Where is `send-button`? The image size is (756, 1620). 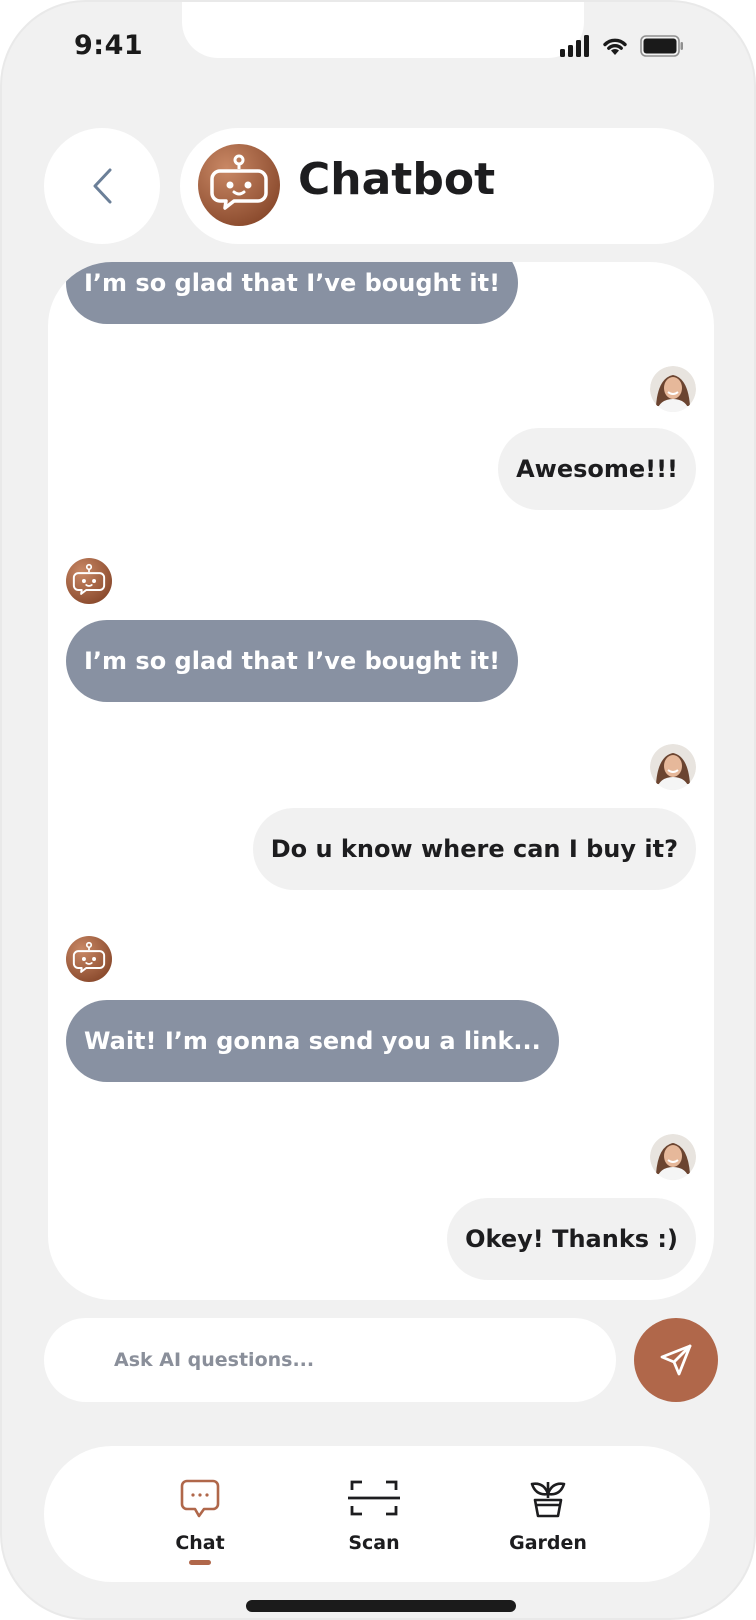 send-button is located at coordinates (676, 1360).